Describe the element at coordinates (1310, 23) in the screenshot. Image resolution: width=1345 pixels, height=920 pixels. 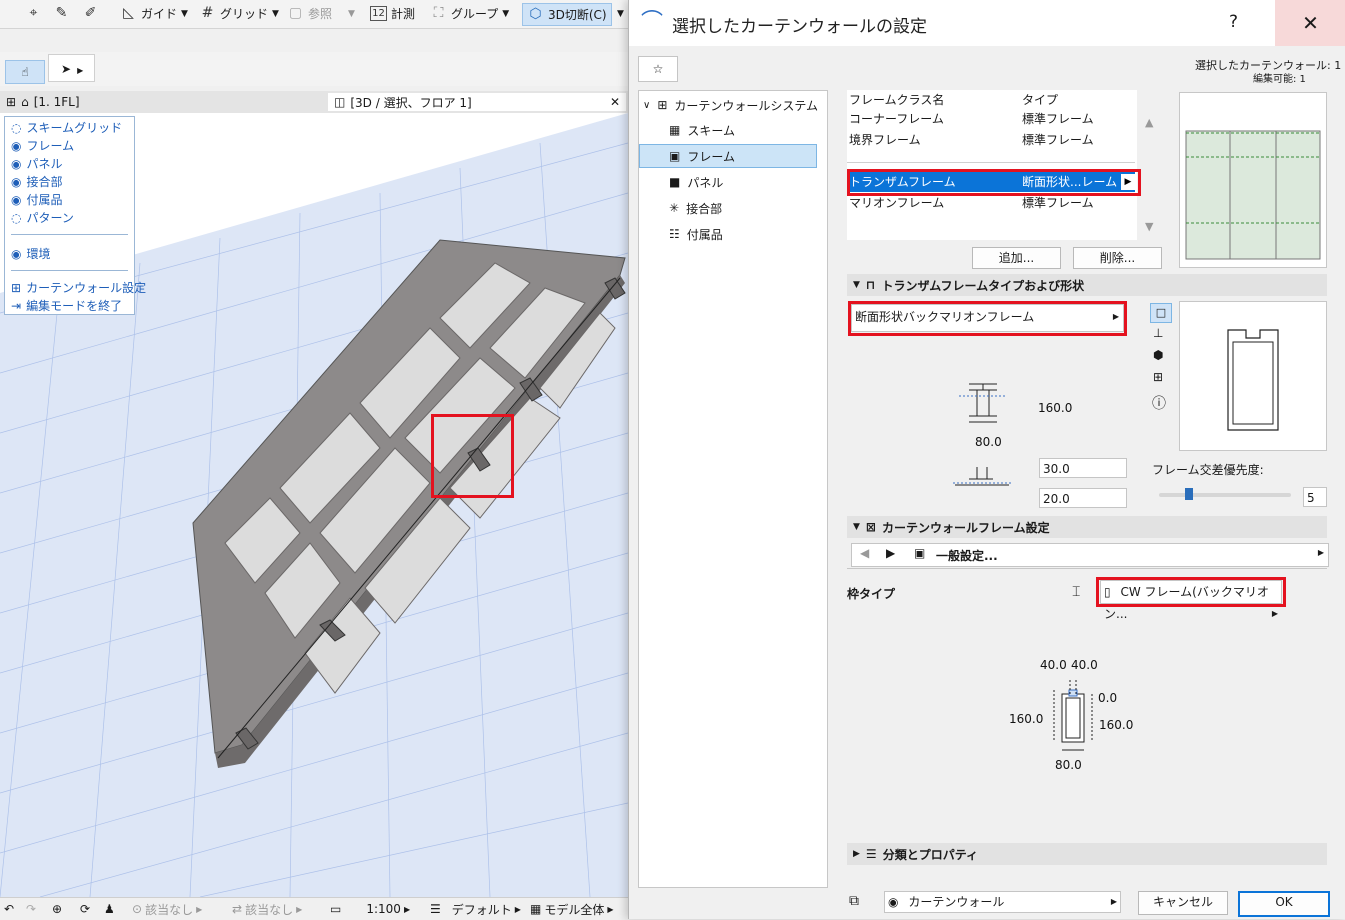
I see `close-button: ✕` at that location.